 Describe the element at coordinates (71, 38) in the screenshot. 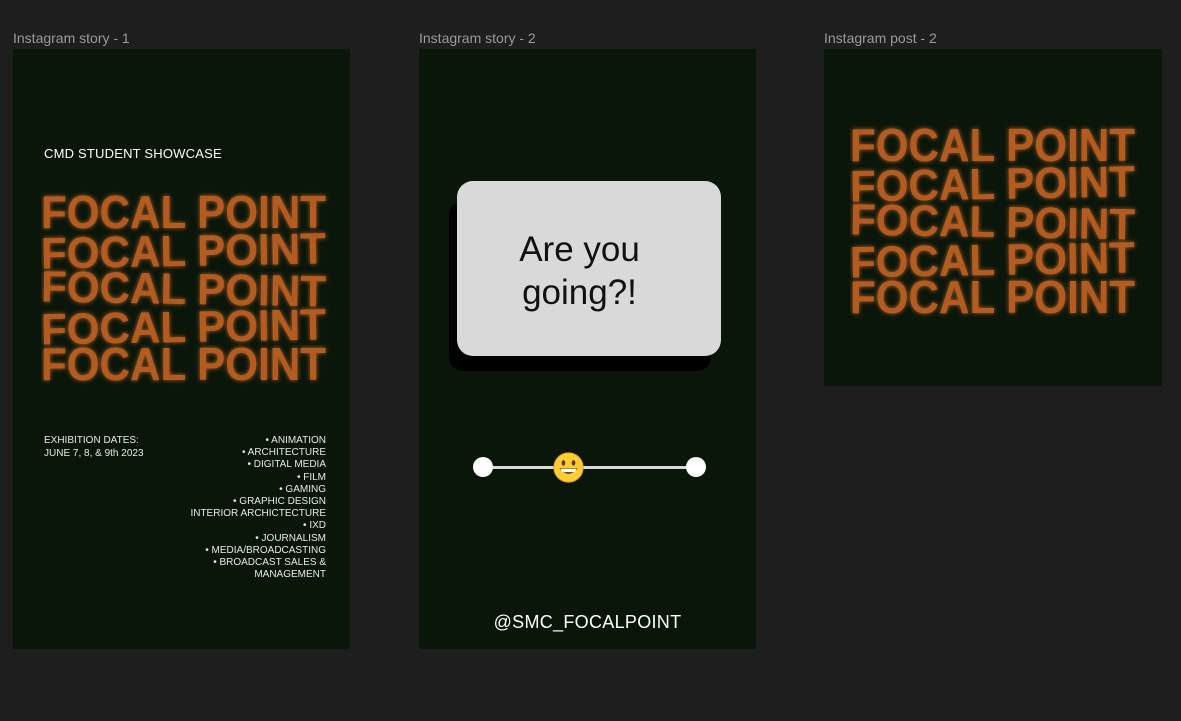

I see `frame-label-story-1: Instagram story - 1` at that location.